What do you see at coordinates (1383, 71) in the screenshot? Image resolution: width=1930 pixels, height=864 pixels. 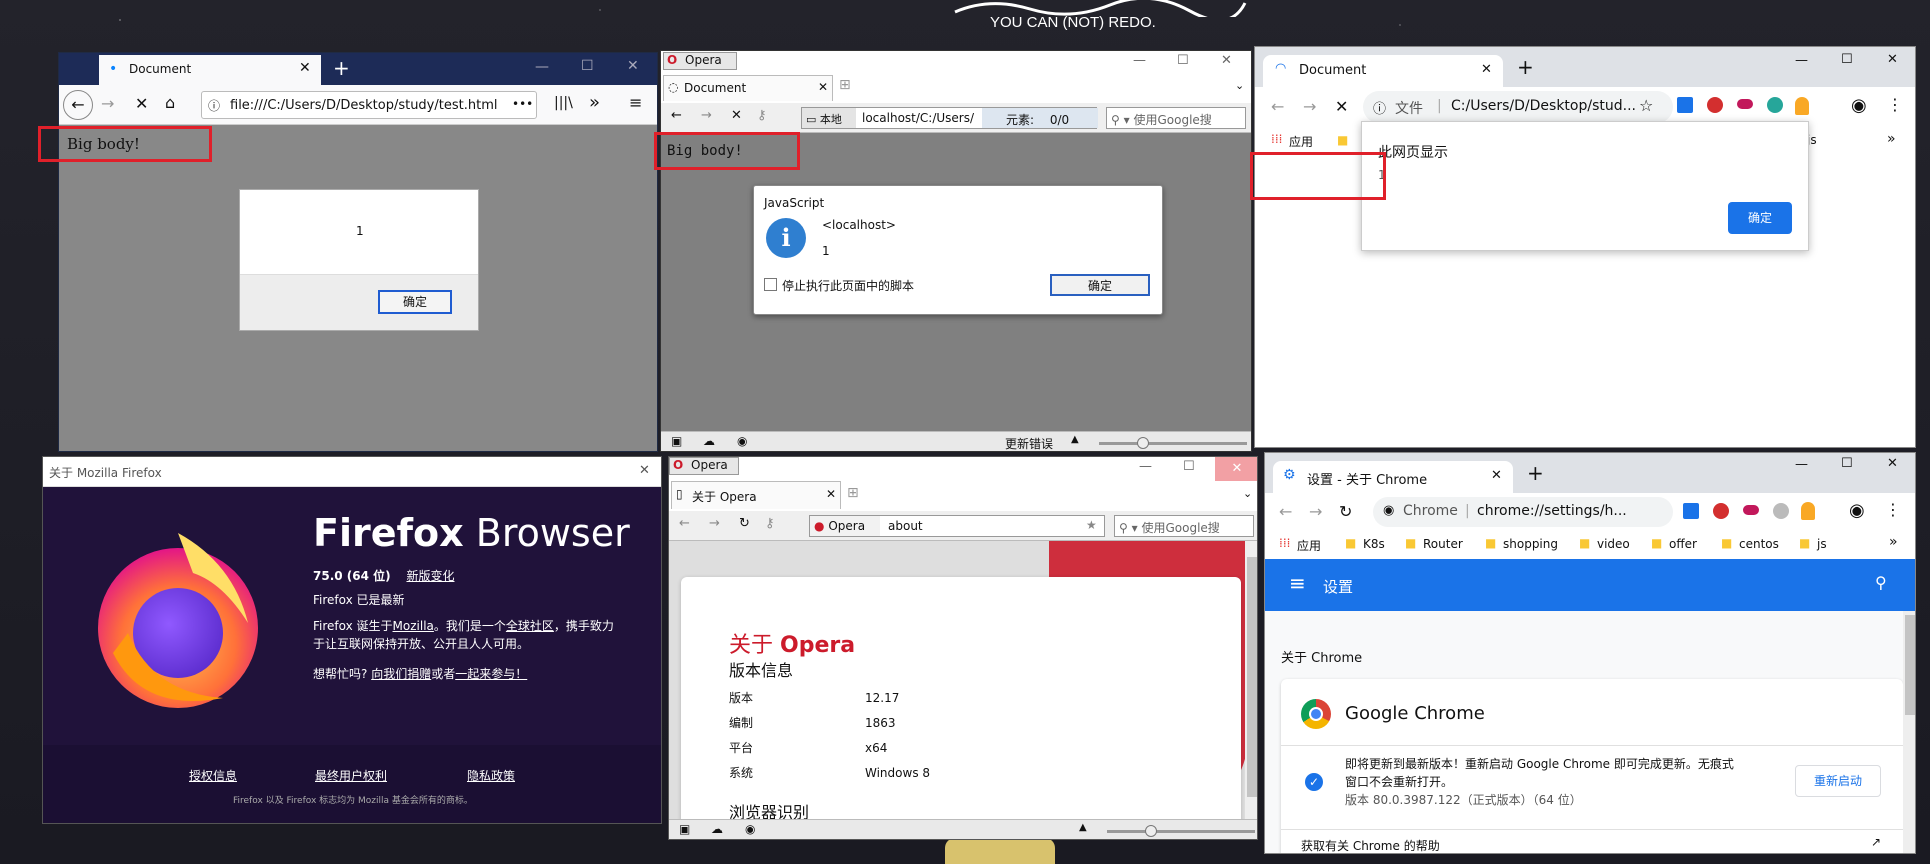 I see `chrome-tab: ◠ Document ✕` at bounding box center [1383, 71].